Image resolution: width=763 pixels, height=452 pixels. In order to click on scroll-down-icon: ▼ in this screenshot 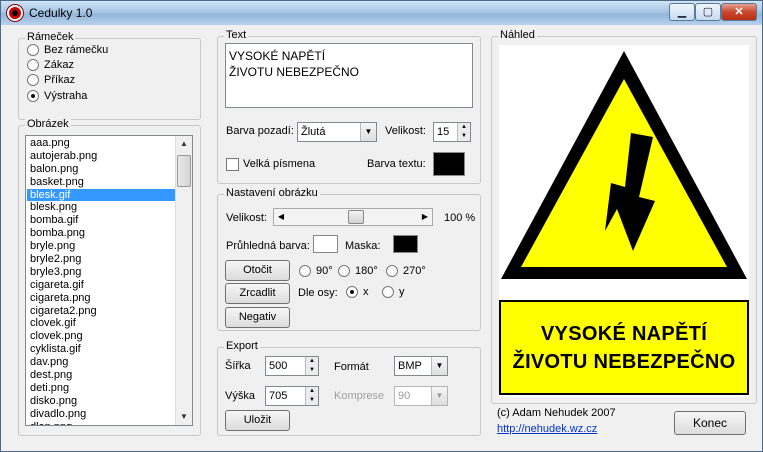, I will do `click(184, 417)`.